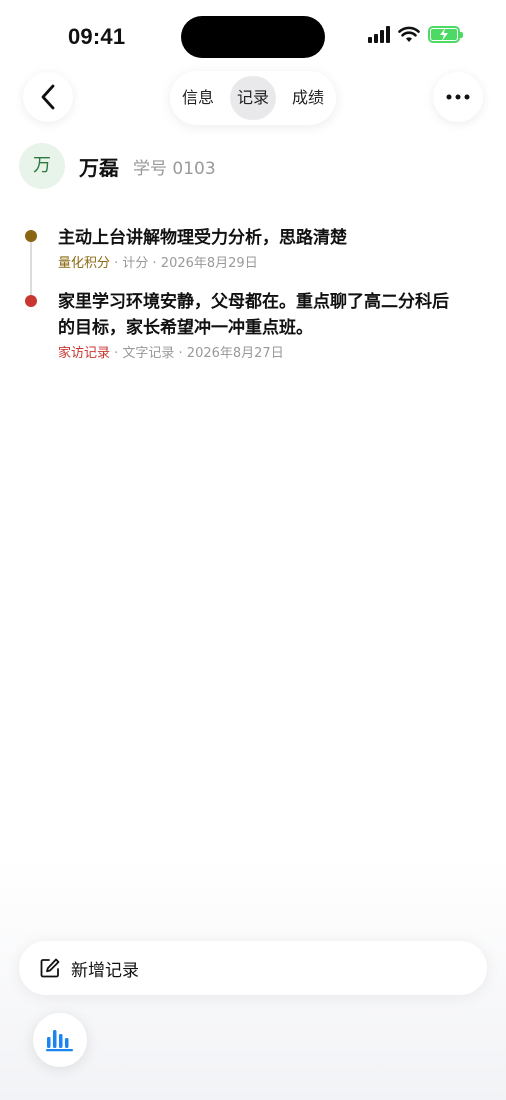 The width and height of the screenshot is (506, 1100). I want to click on edit-icon, so click(50, 968).